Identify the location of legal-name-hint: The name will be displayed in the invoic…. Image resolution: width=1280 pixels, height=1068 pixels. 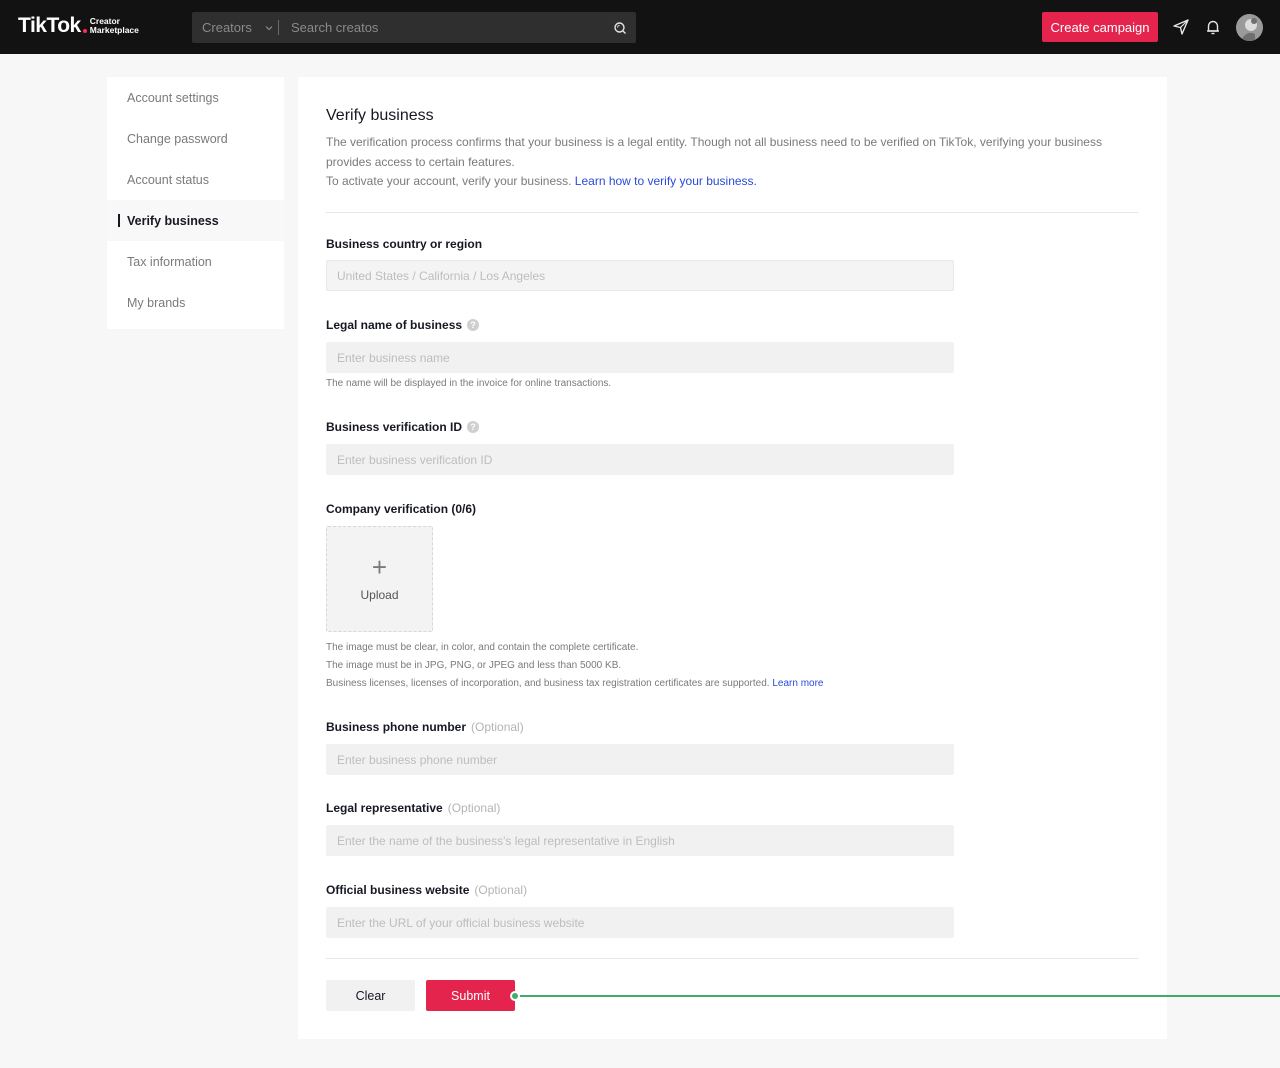
(469, 383).